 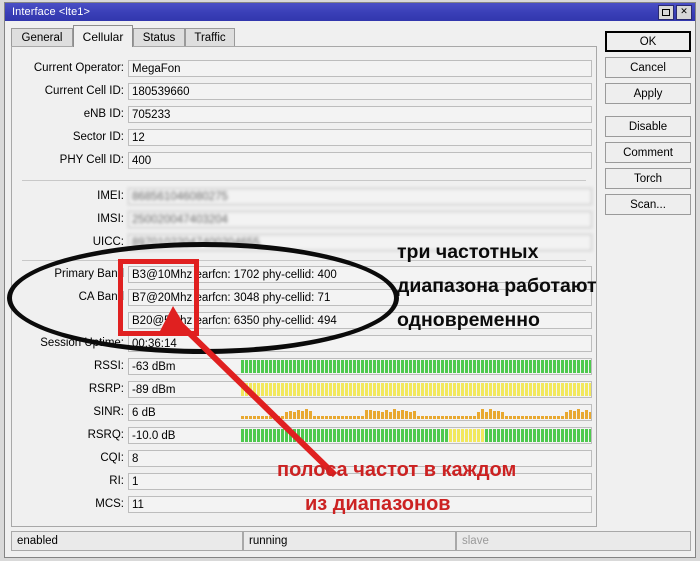 What do you see at coordinates (103, 36) in the screenshot?
I see `tab-cellular: Cellular` at bounding box center [103, 36].